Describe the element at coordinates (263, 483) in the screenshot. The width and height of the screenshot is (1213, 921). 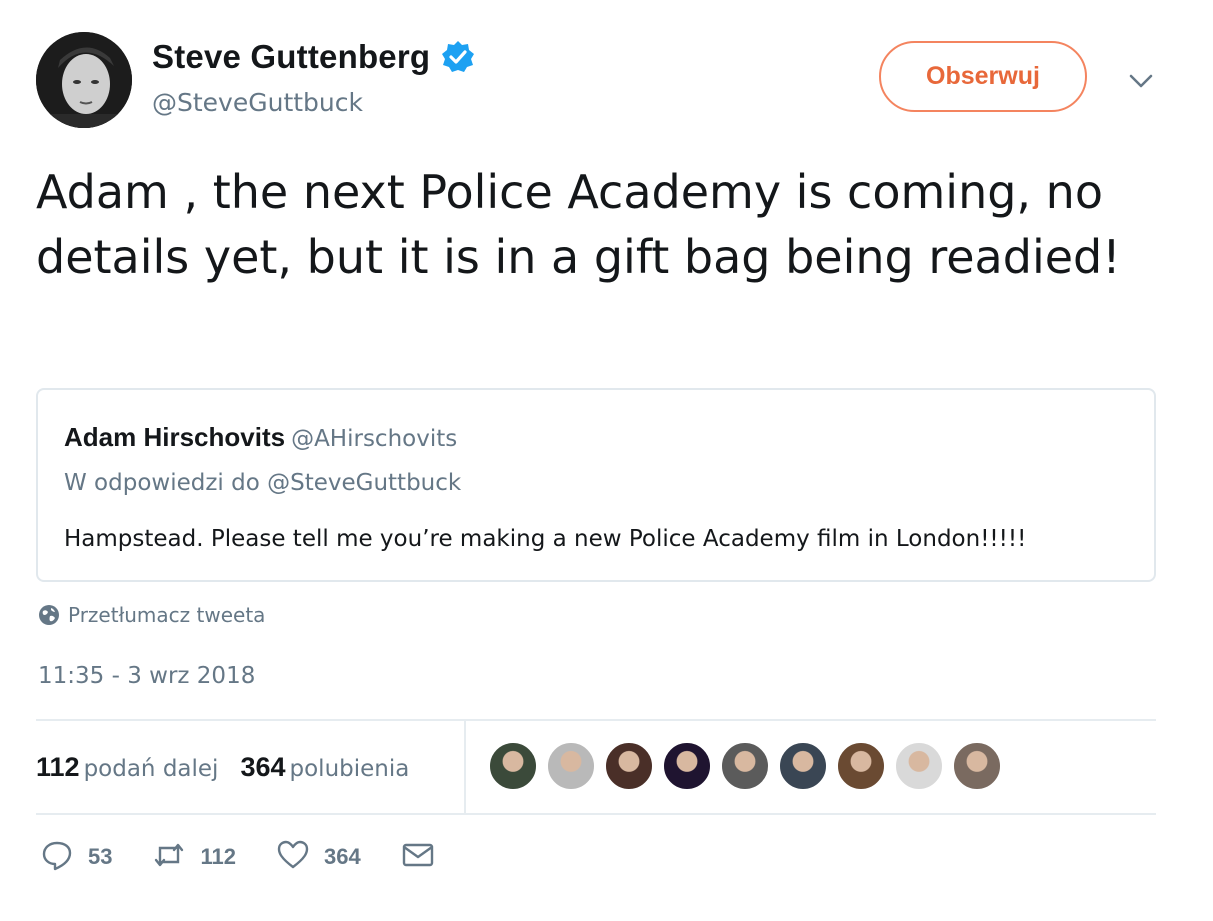
I see `quoted-reply-context: W odpowiedzi do @SteveGuttbuck` at that location.